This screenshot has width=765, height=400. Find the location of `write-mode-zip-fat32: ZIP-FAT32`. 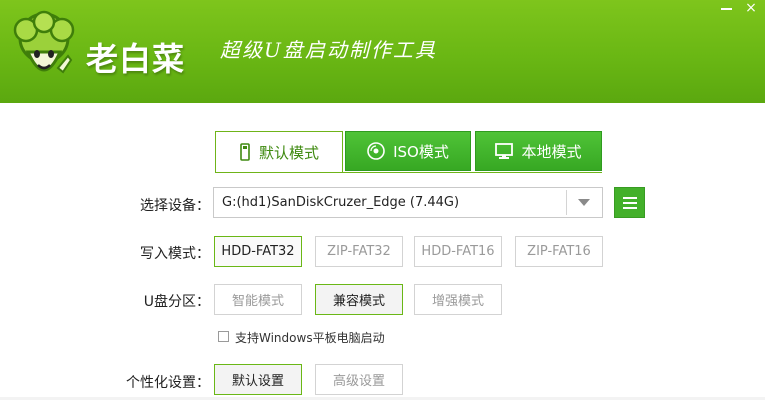

write-mode-zip-fat32: ZIP-FAT32 is located at coordinates (359, 251).